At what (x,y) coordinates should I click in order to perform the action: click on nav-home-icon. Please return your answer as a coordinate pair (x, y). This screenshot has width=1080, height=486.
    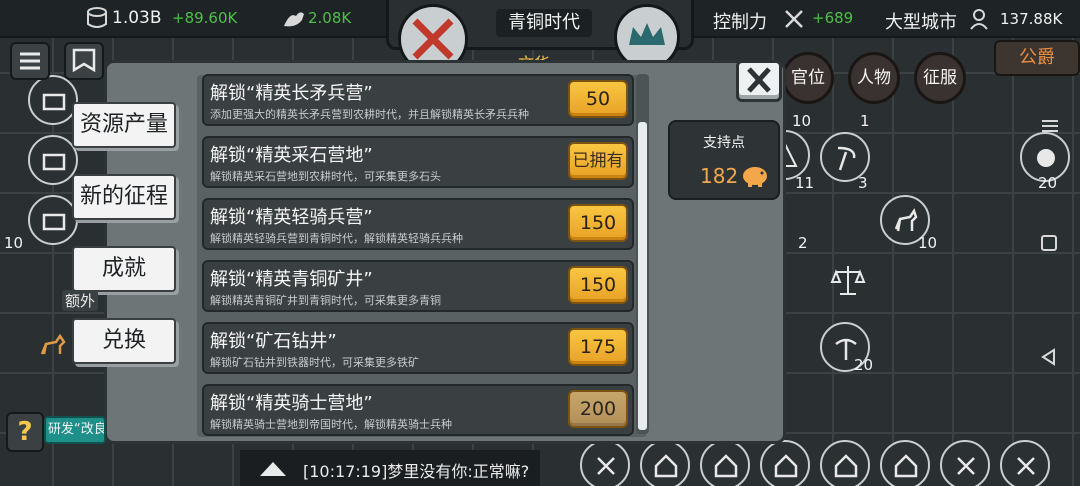
    Looking at the image, I should click on (1049, 245).